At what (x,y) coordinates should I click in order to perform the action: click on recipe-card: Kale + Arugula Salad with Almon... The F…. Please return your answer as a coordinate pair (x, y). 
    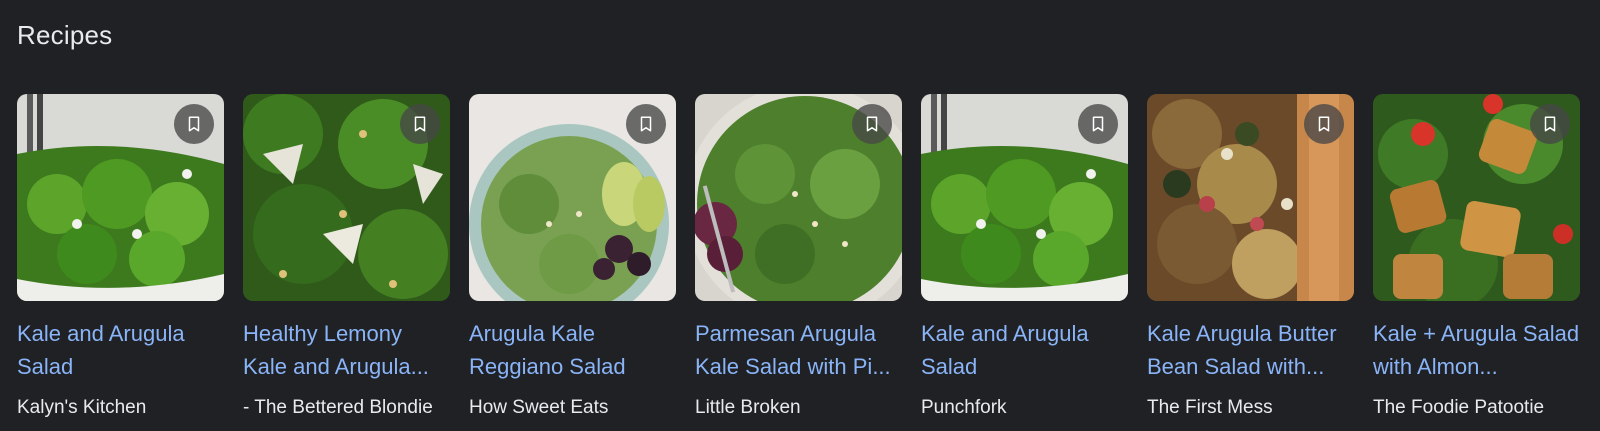
    Looking at the image, I should click on (1476, 257).